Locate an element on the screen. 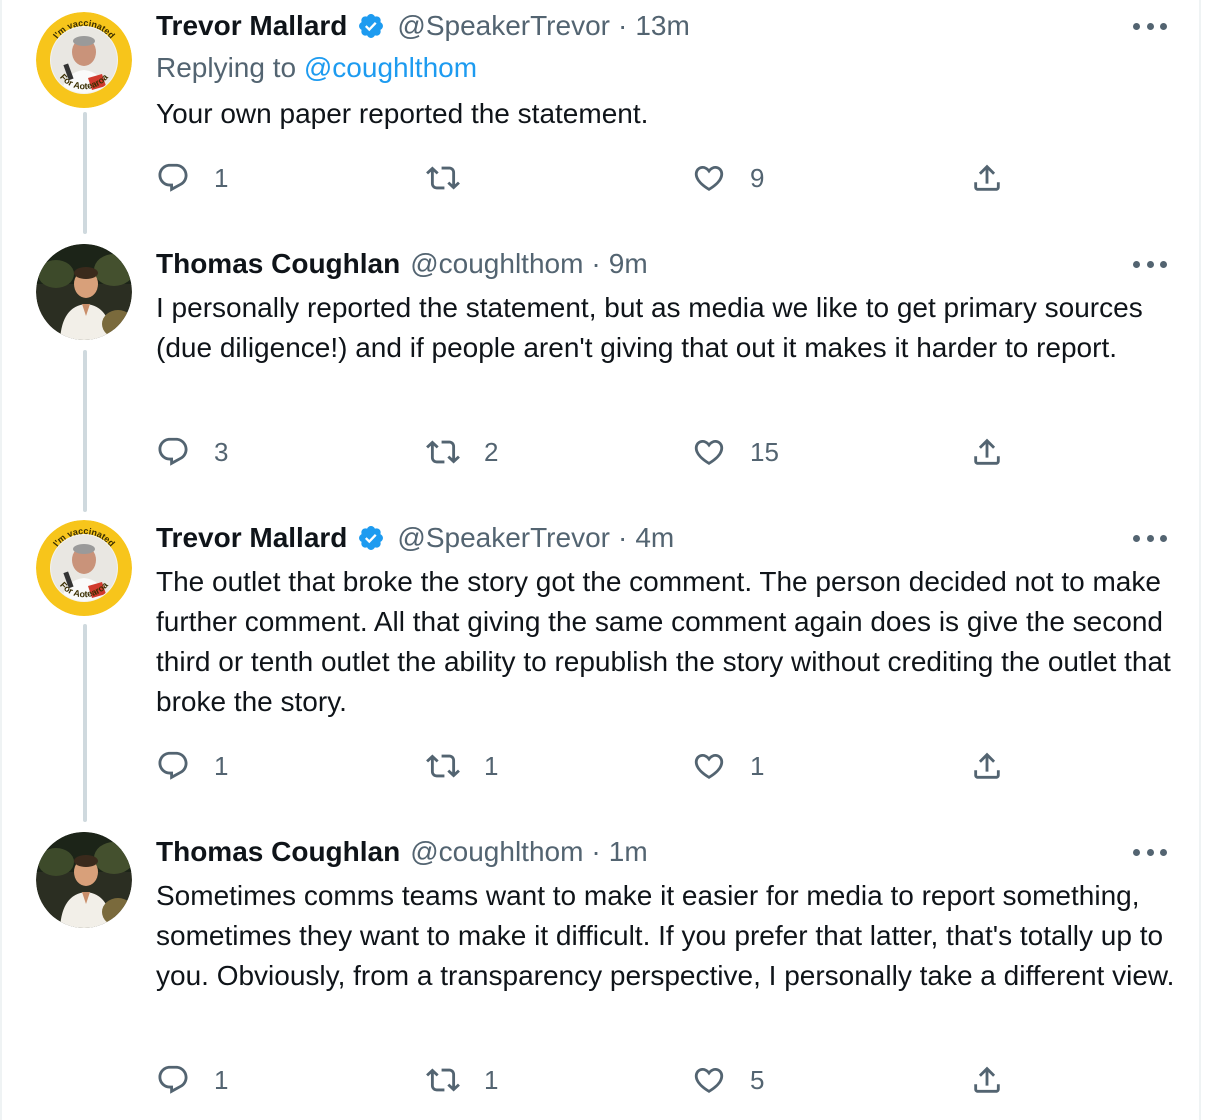 This screenshot has height=1120, width=1218. replying-to-handle: @coughlthom is located at coordinates (390, 67).